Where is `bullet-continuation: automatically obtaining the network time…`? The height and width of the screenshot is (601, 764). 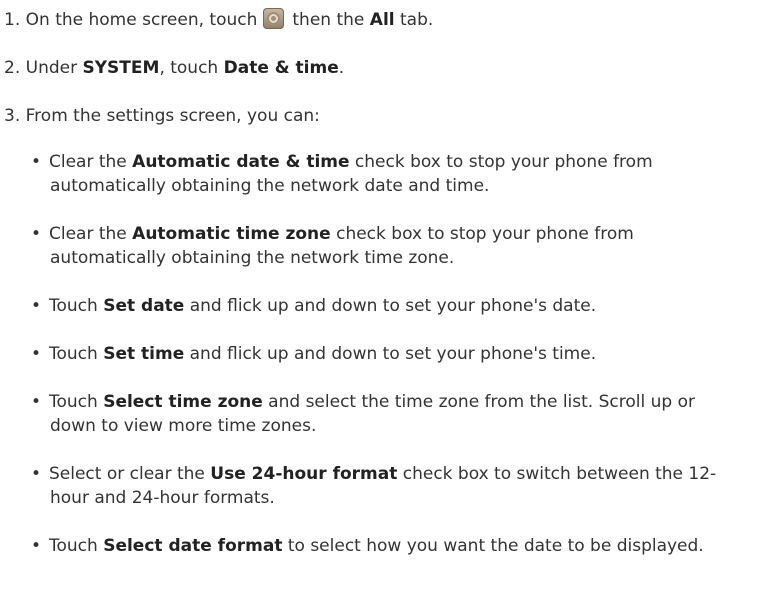
bullet-continuation: automatically obtaining the network time… is located at coordinates (252, 258).